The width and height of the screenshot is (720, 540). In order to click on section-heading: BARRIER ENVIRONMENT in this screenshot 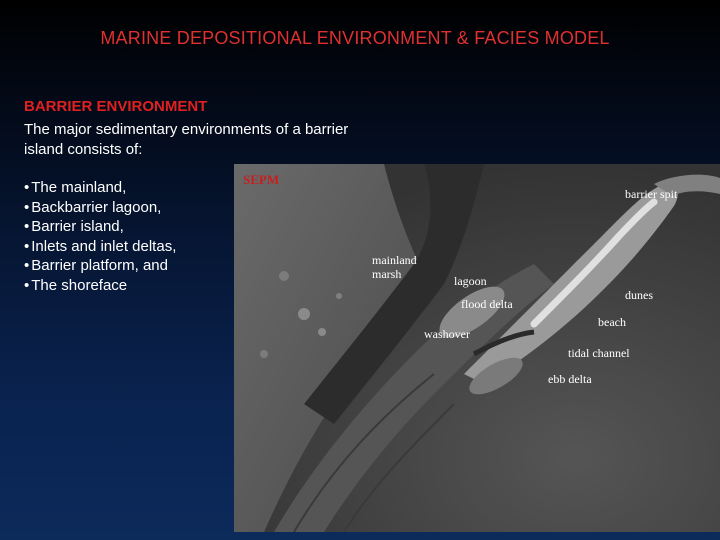, I will do `click(116, 106)`.